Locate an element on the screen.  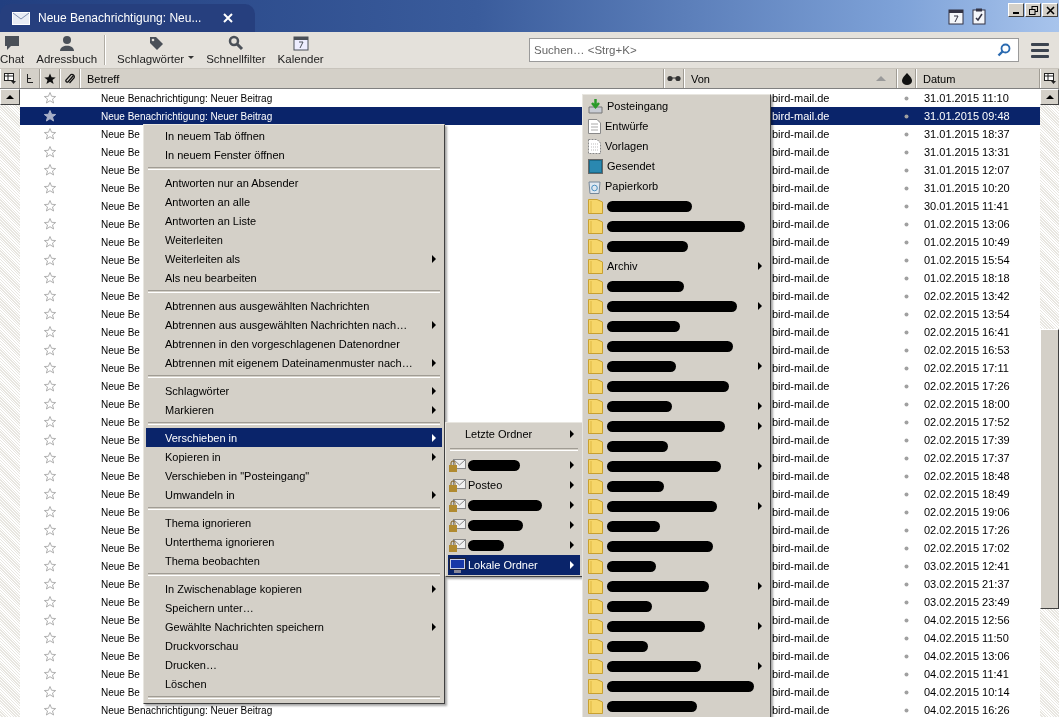
message-date: 01.02.2015 15:54 is located at coordinates (967, 260).